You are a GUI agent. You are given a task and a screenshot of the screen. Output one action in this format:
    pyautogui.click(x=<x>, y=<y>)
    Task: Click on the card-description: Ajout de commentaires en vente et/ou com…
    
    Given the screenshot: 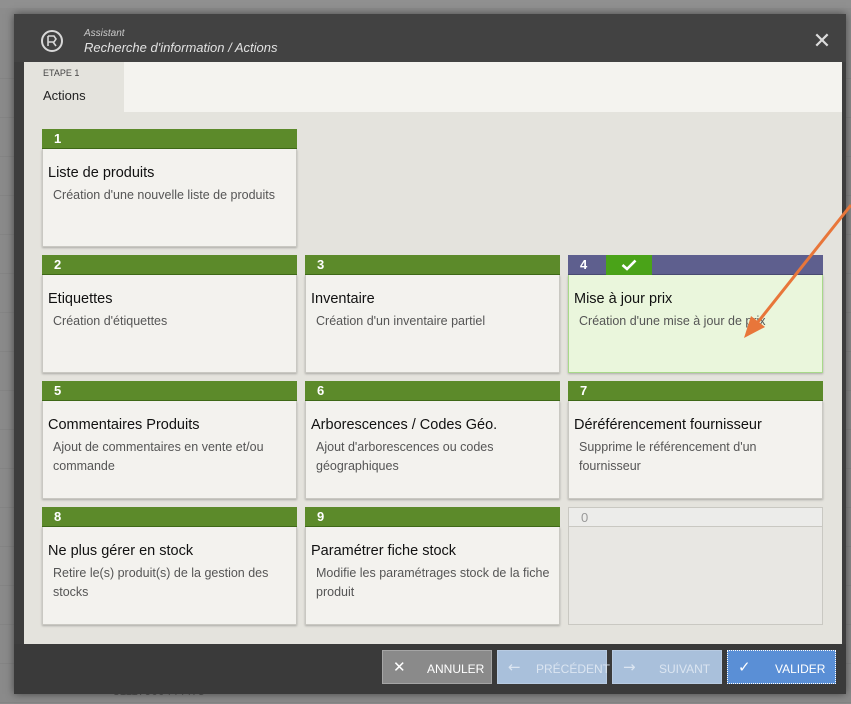 What is the action you would take?
    pyautogui.click(x=158, y=456)
    